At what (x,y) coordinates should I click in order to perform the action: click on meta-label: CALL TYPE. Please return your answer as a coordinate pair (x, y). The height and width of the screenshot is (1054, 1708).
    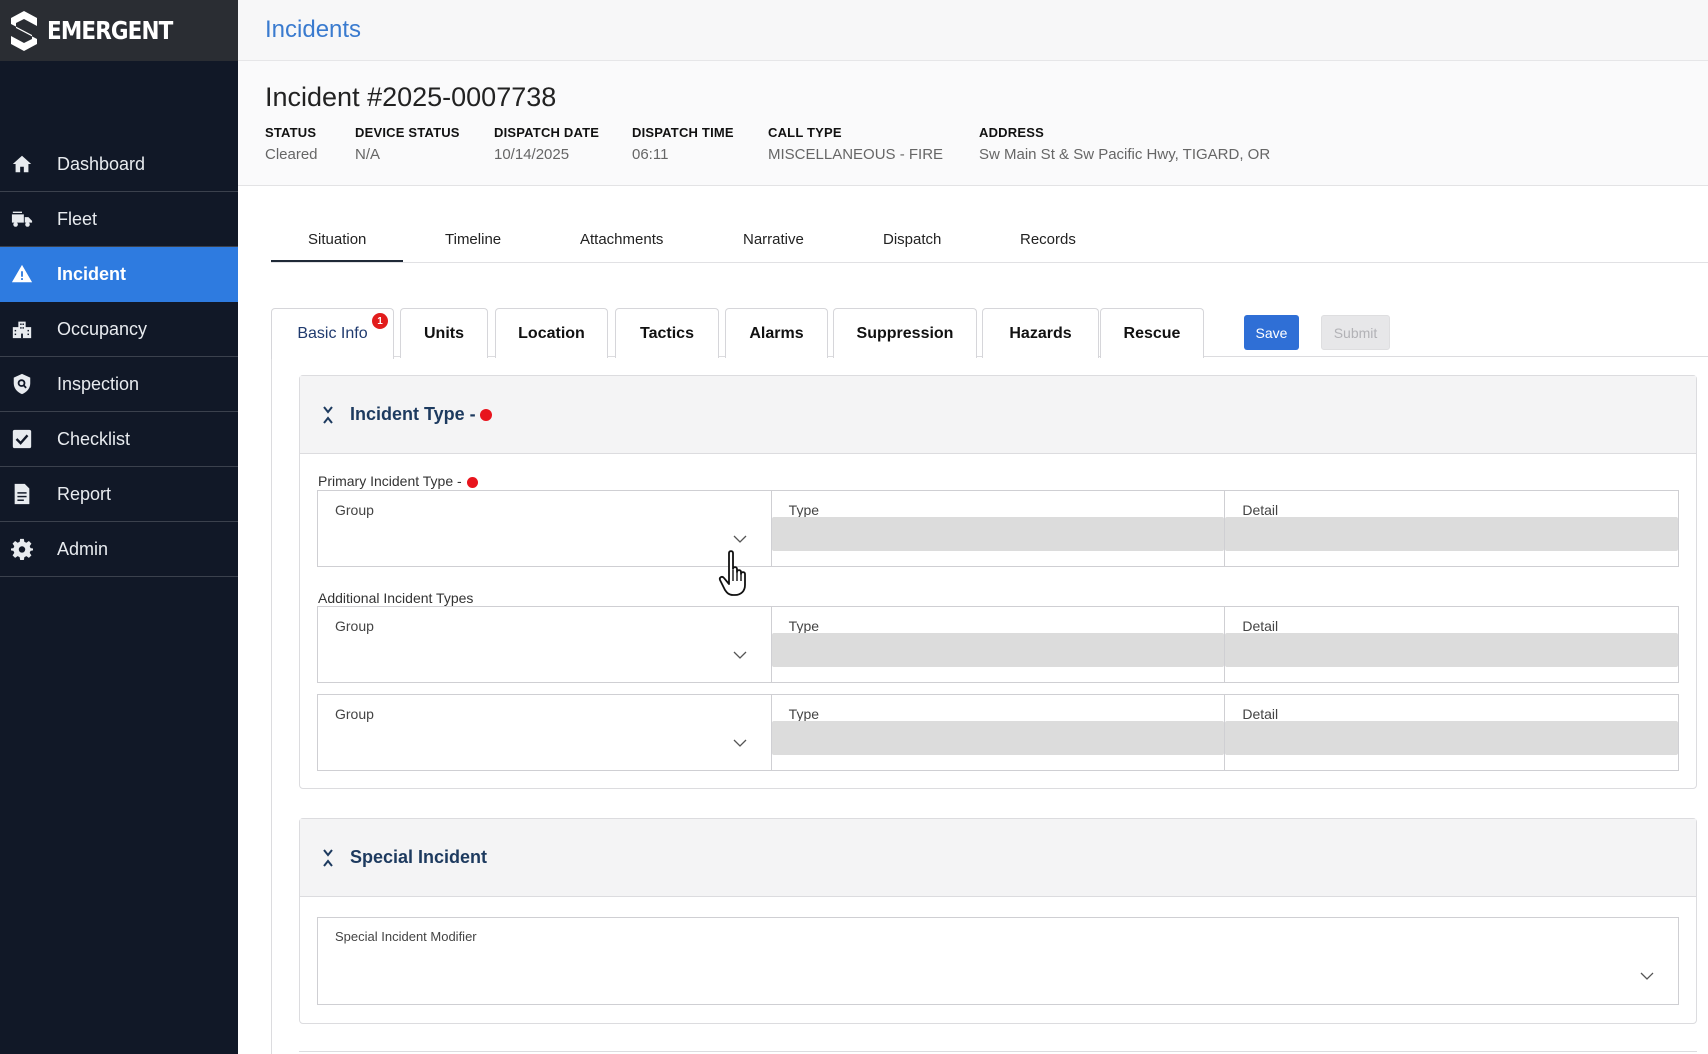
    Looking at the image, I should click on (805, 132).